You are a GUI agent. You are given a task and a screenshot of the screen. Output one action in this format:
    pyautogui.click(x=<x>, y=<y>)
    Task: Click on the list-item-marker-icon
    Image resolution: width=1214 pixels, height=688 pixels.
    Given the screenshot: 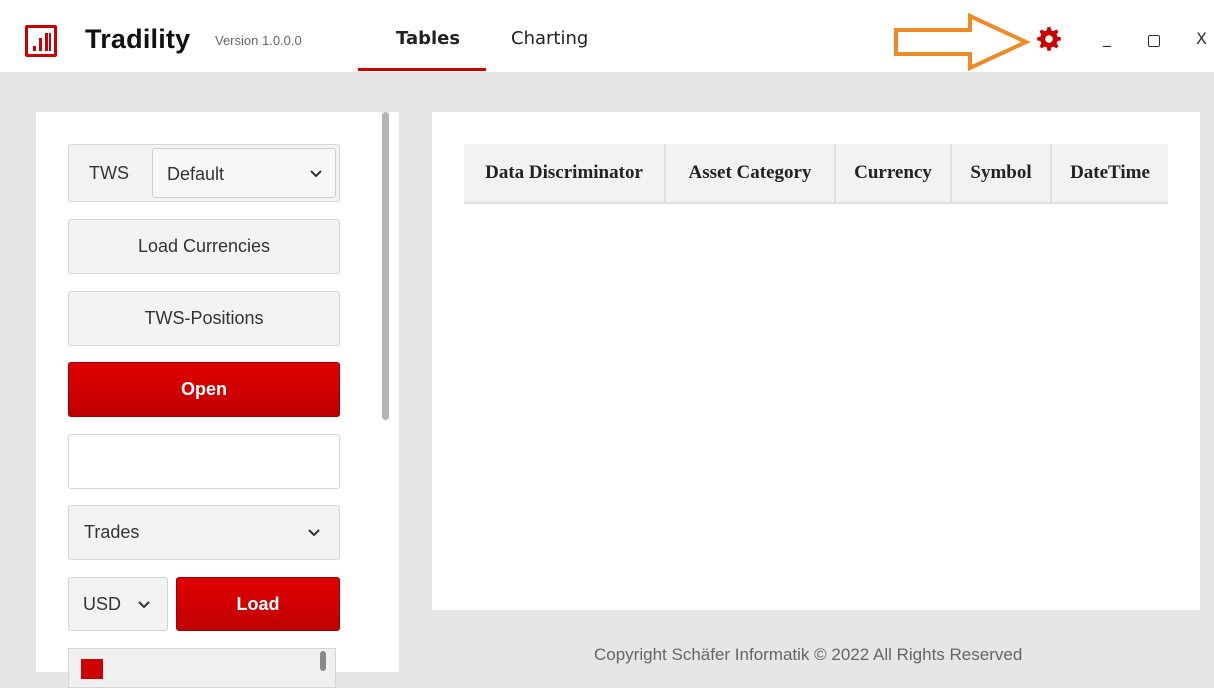 What is the action you would take?
    pyautogui.click(x=92, y=669)
    